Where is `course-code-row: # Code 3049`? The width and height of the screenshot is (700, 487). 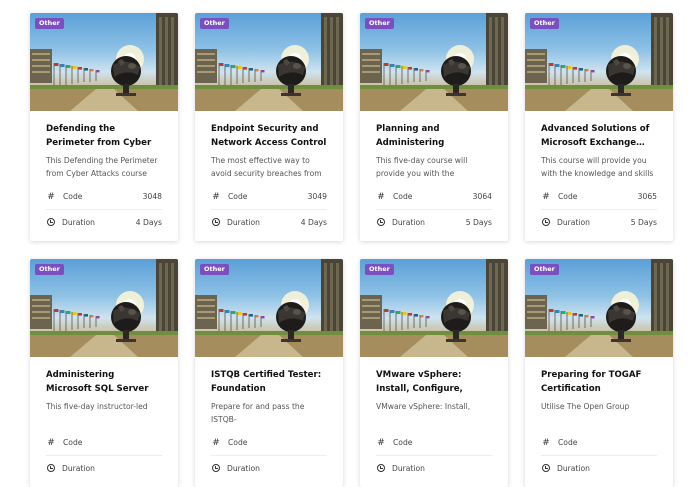 course-code-row: # Code 3049 is located at coordinates (269, 196).